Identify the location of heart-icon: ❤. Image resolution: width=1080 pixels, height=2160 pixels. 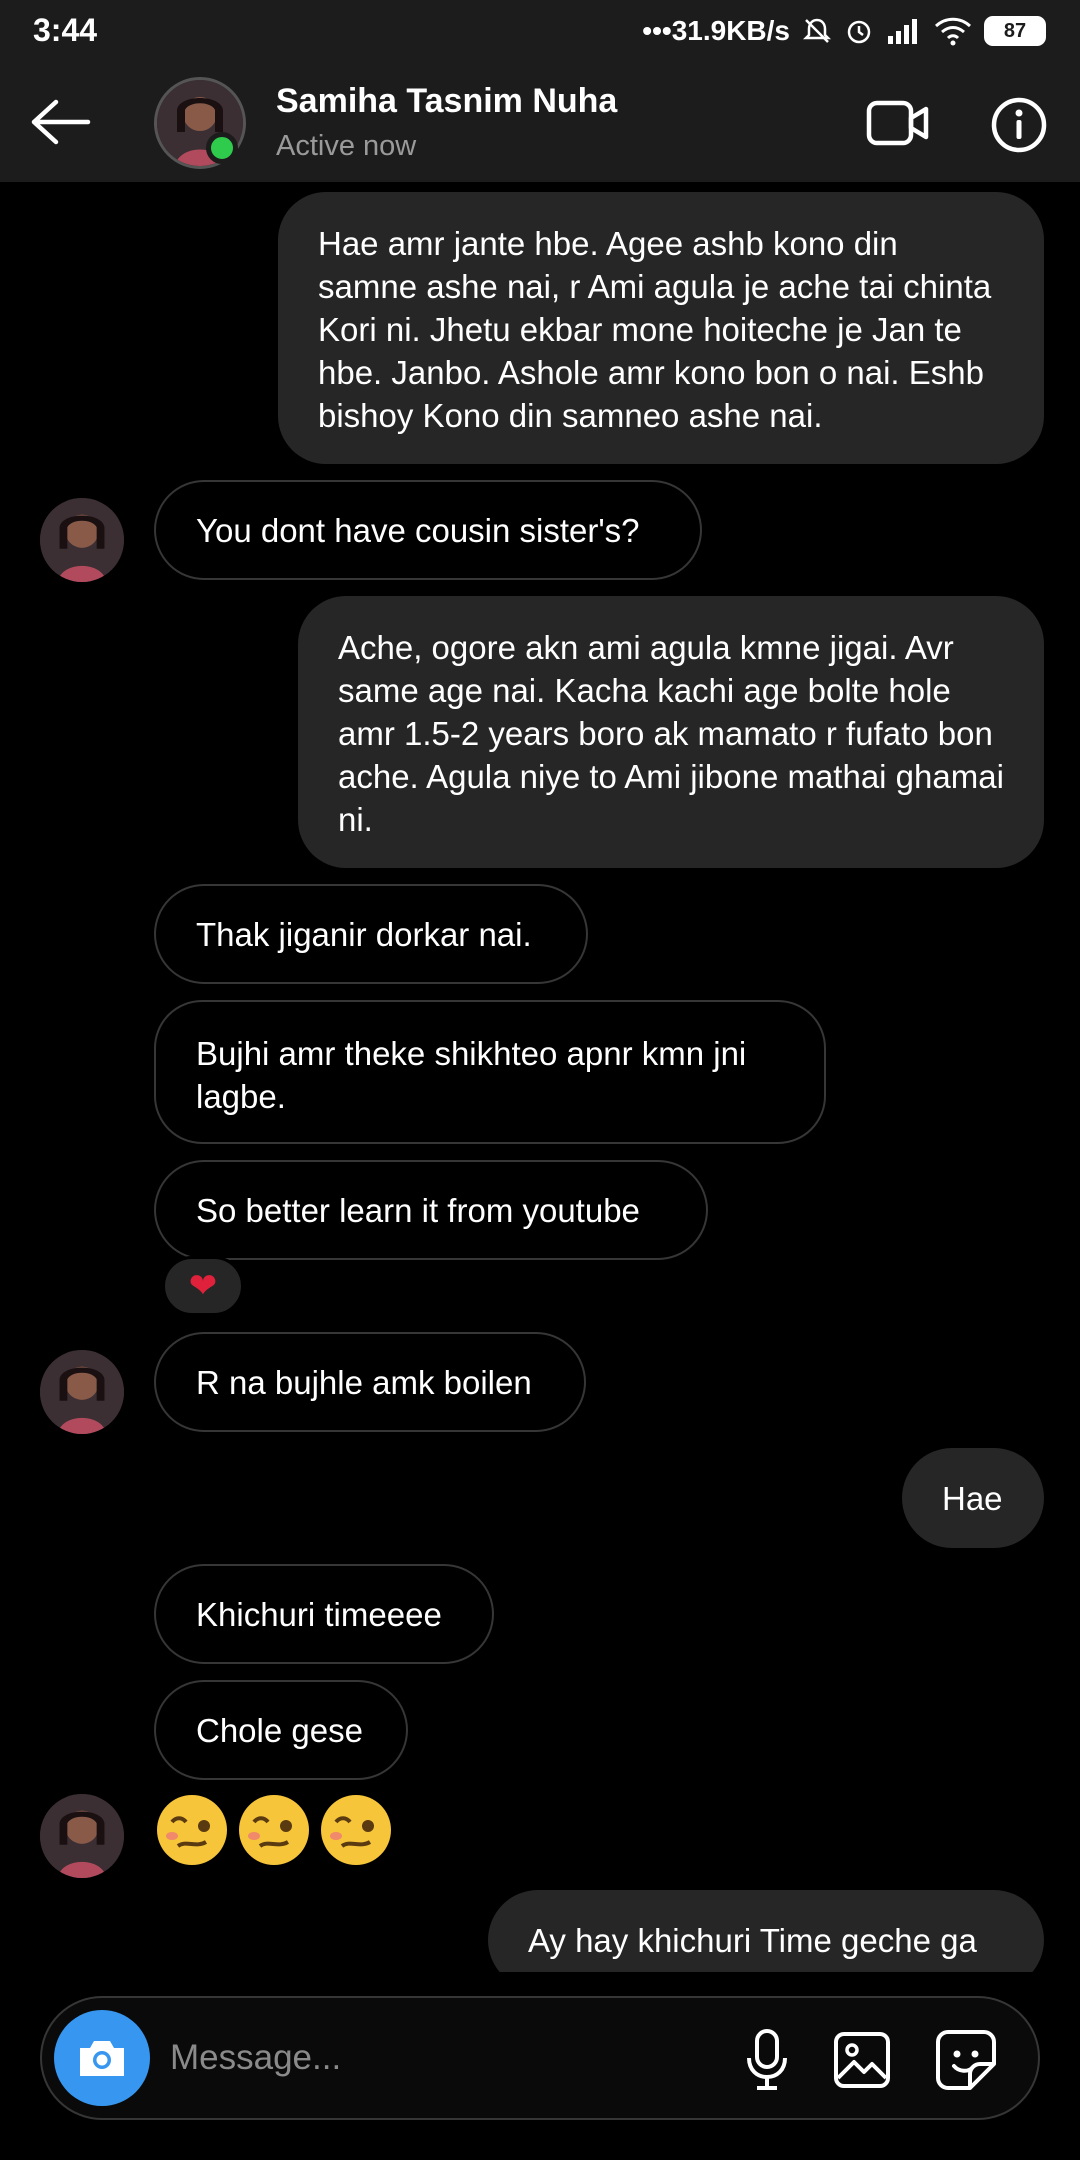
(203, 1286).